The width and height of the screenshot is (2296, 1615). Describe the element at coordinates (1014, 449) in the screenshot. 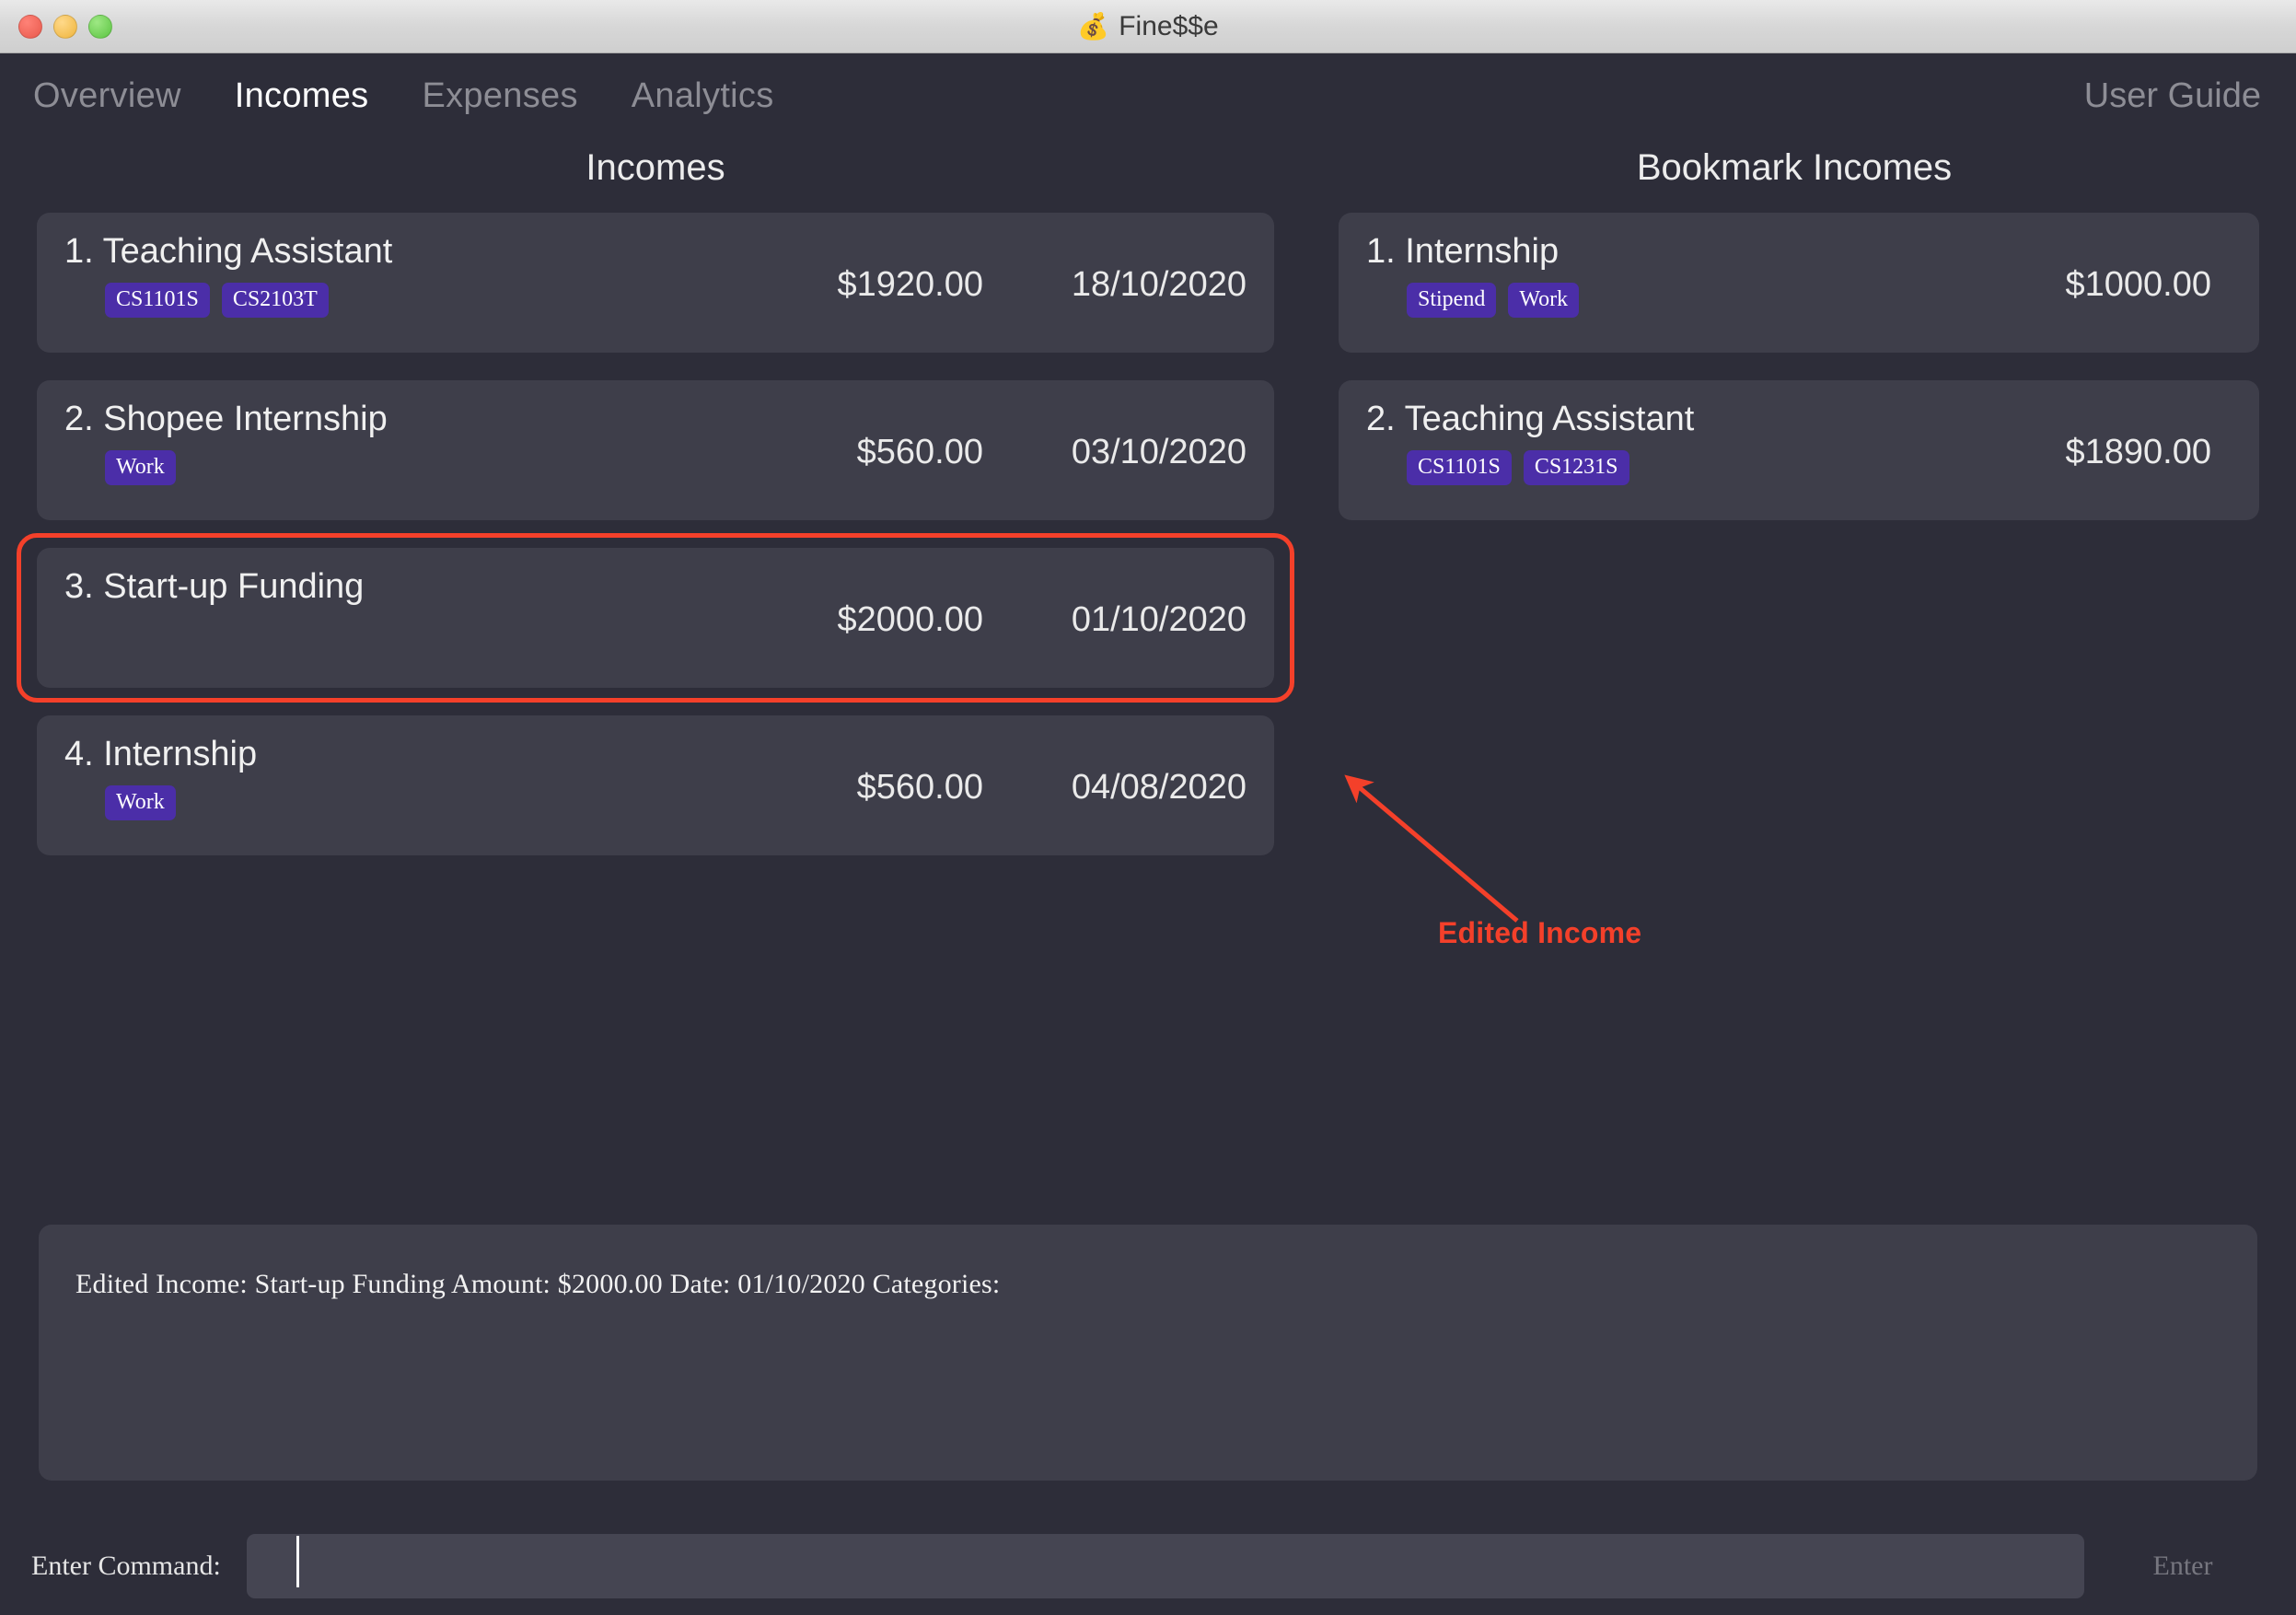

I see `income-card-2-values: $560.00 03/10/2020` at that location.